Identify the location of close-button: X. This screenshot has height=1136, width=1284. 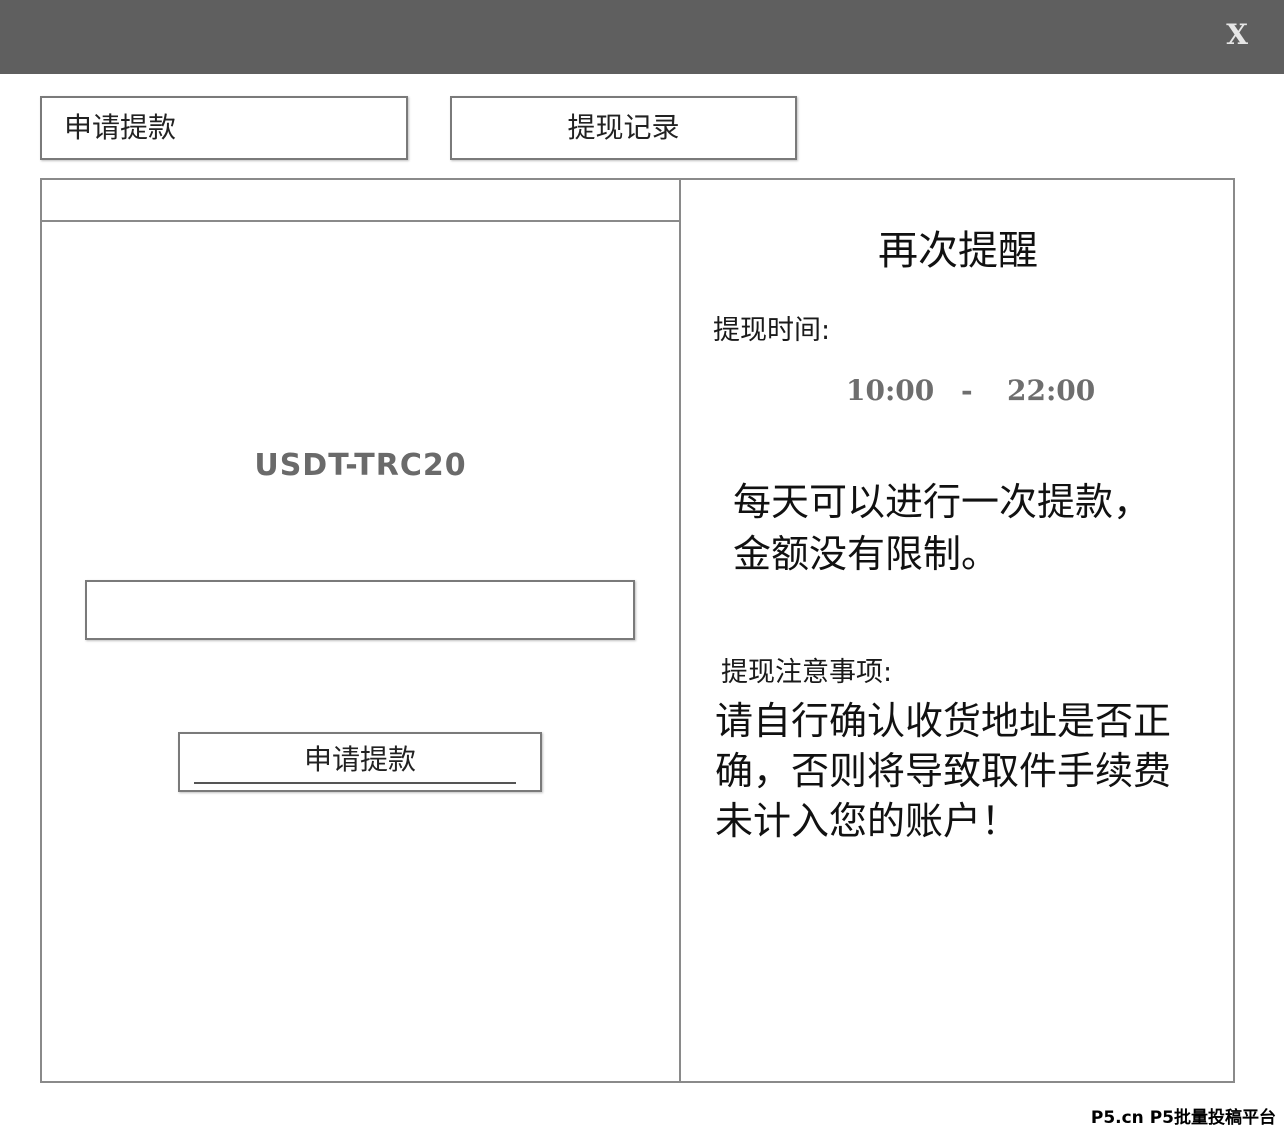
(1237, 35).